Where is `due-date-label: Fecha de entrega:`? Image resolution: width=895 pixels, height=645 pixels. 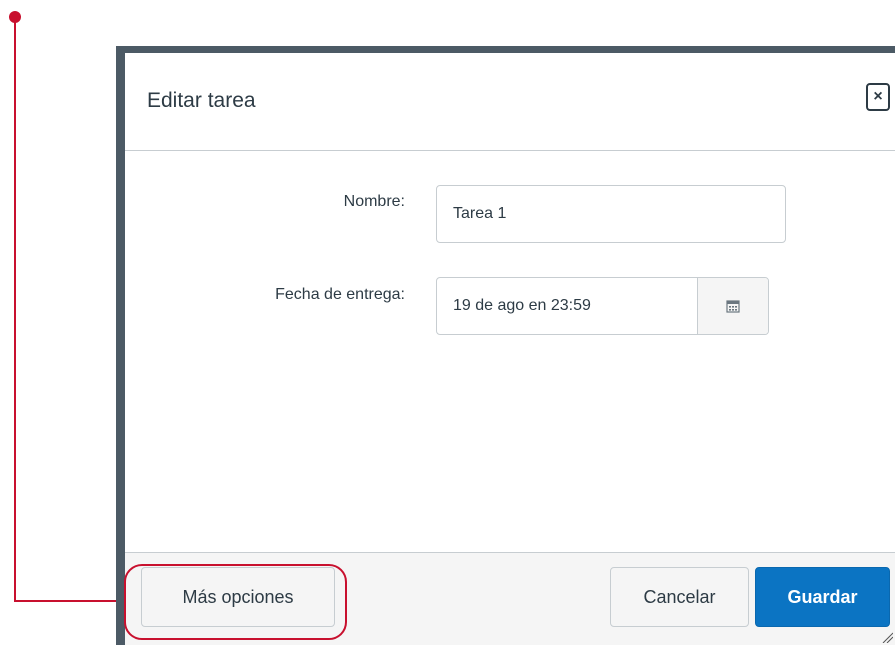 due-date-label: Fecha de entrega: is located at coordinates (340, 294).